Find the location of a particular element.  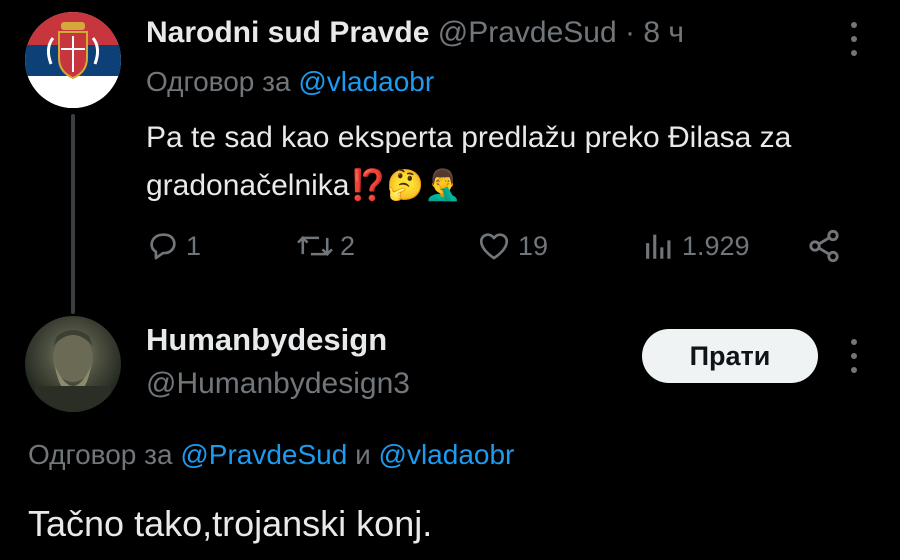

action-bar: 1 2 19 1.929 is located at coordinates (496, 246).